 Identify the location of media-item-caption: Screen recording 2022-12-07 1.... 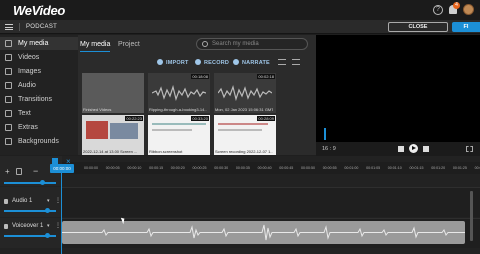
(244, 151).